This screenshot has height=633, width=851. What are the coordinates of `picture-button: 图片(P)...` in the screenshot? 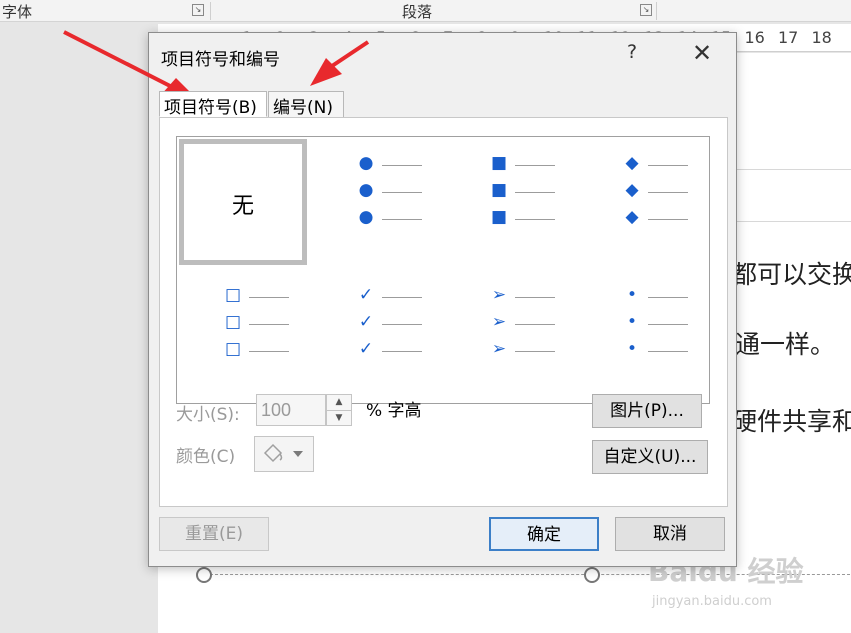 It's located at (647, 411).